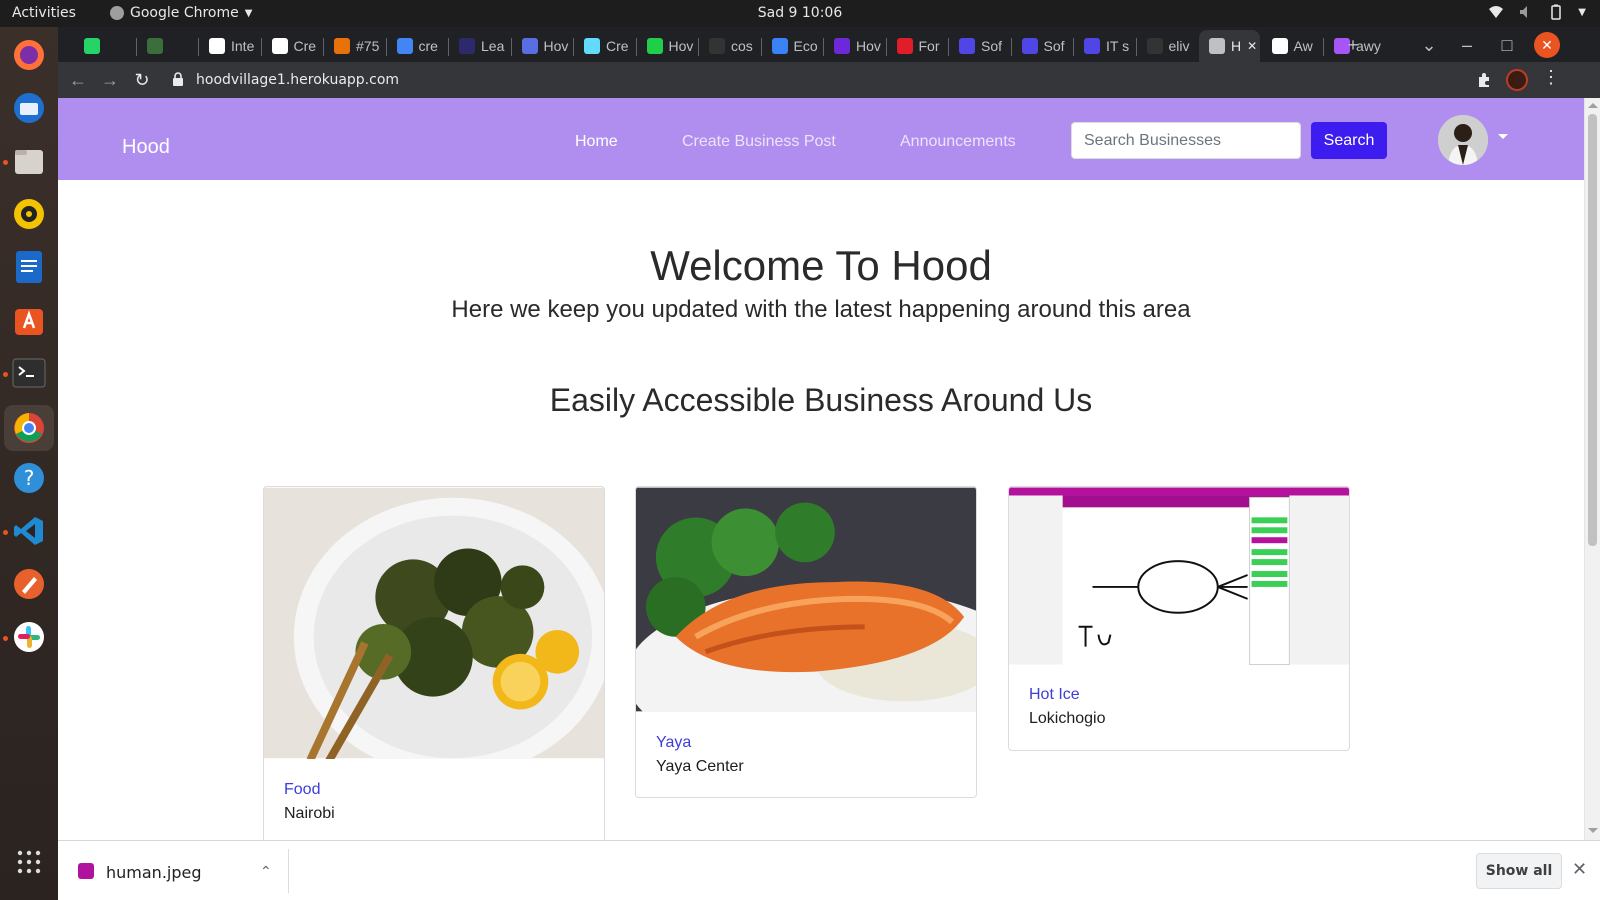  What do you see at coordinates (368, 46) in the screenshot?
I see `tab-label: #75` at bounding box center [368, 46].